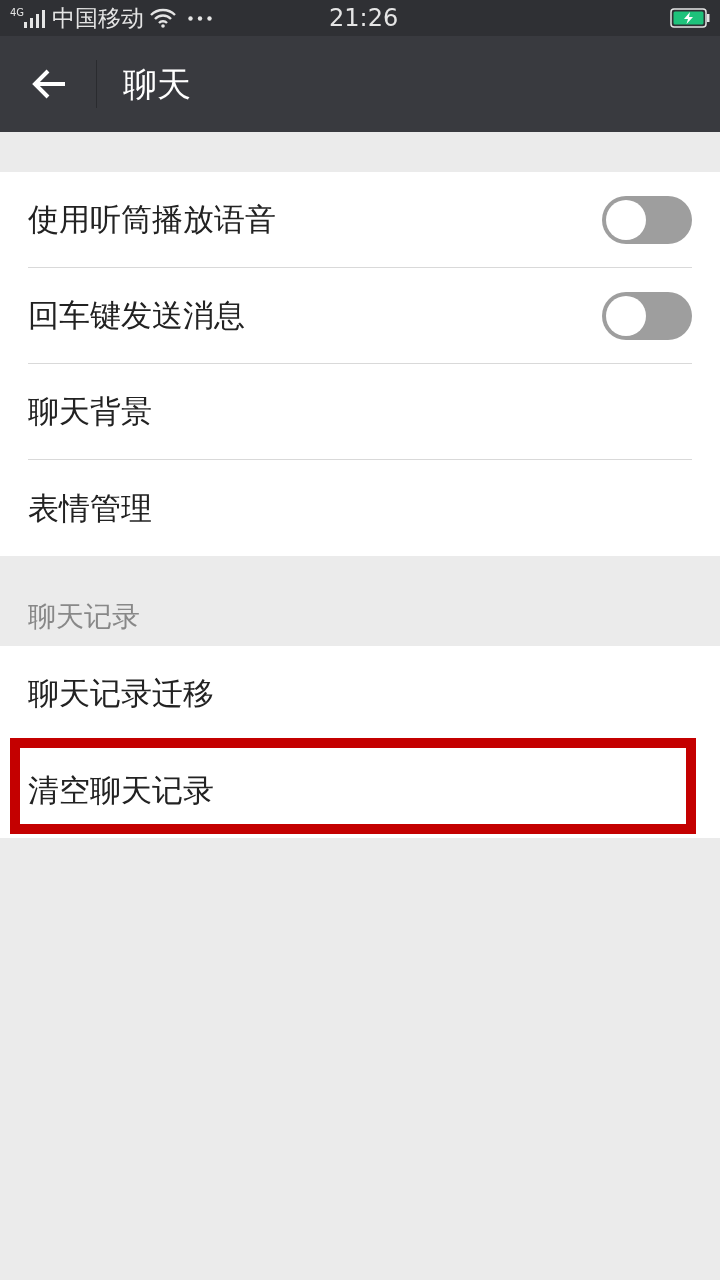 This screenshot has width=720, height=1280. I want to click on settings-row: 聊天记录迁移, so click(360, 694).